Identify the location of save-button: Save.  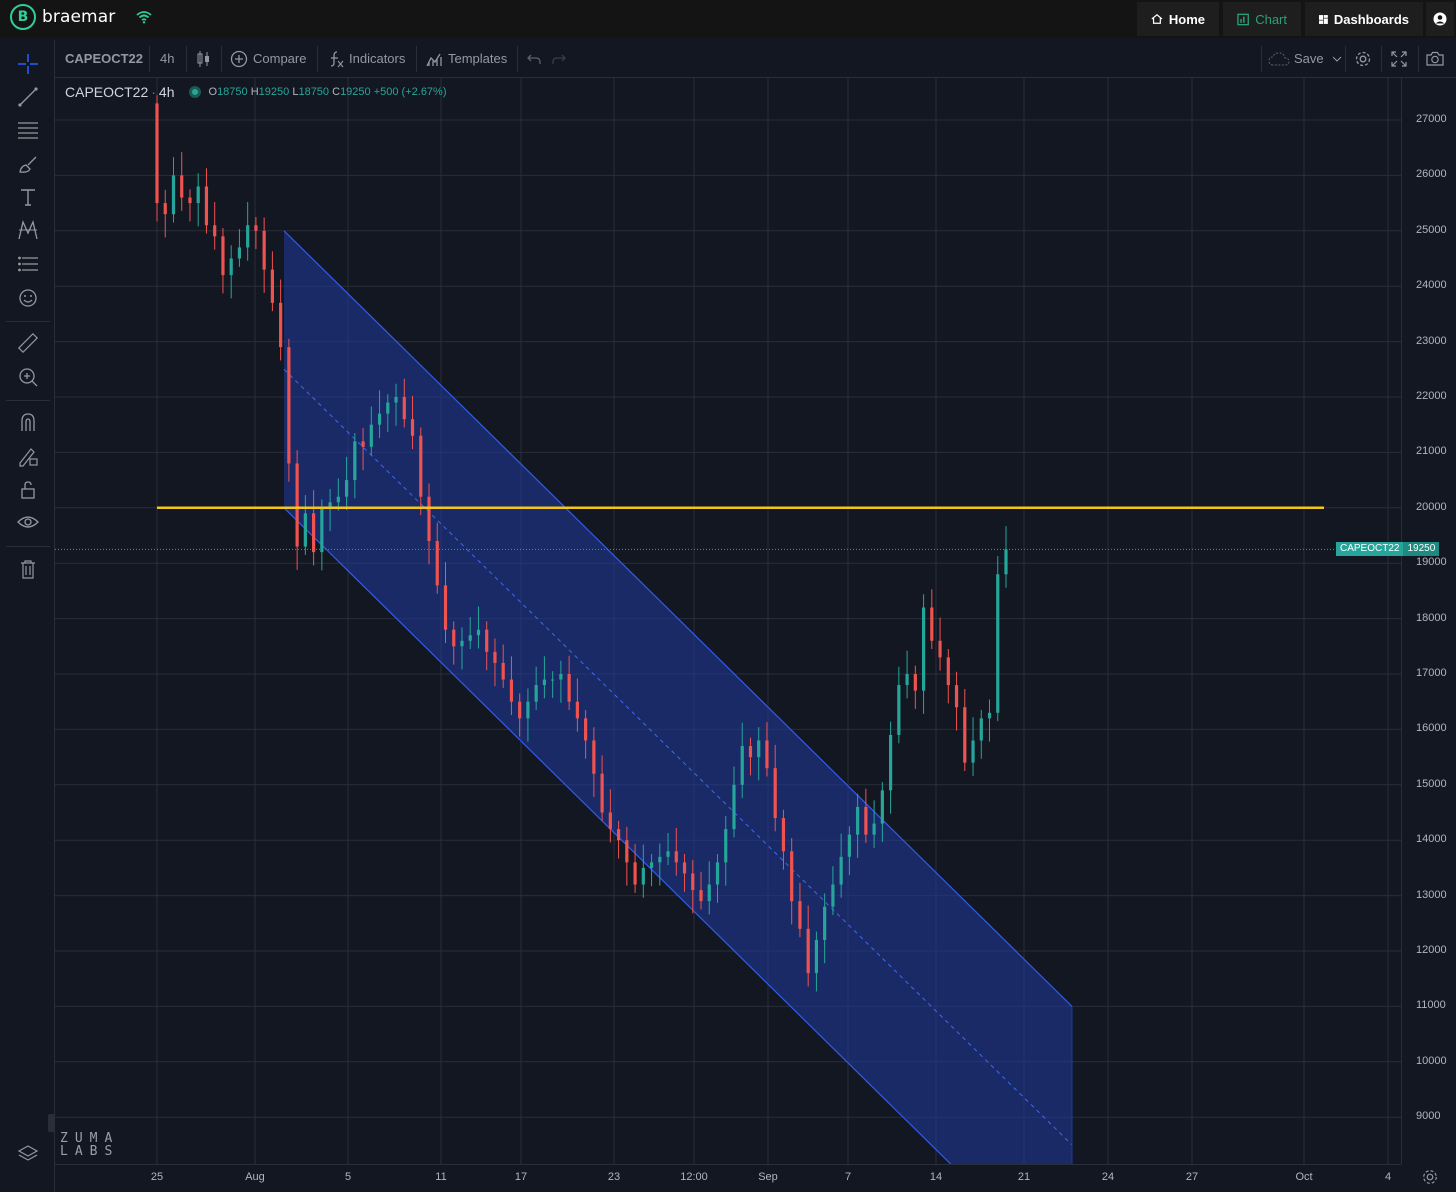
(1305, 58).